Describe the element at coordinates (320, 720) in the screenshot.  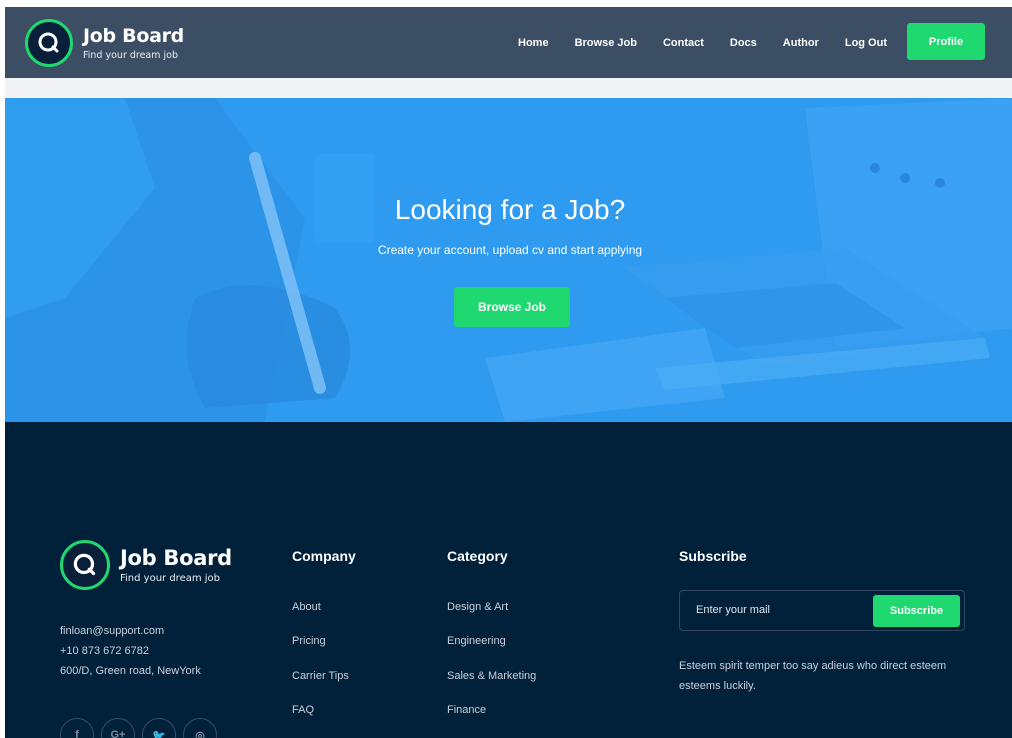
I see `footer-link-faq: FAQ` at that location.